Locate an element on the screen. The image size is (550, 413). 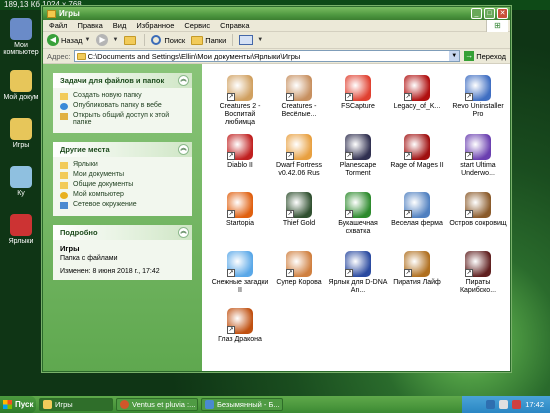
file-item: ↗ Остров сокровищ is located at coordinates (478, 210).